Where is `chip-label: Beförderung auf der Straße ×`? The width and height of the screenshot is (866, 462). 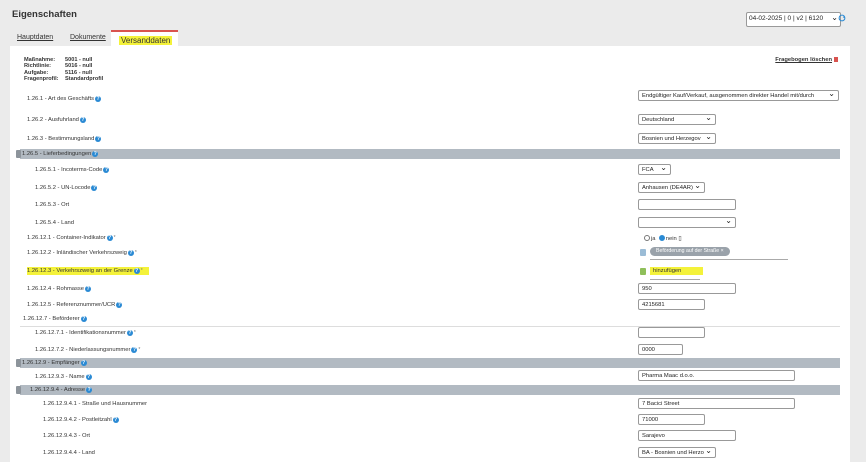 chip-label: Beförderung auf der Straße × is located at coordinates (690, 251).